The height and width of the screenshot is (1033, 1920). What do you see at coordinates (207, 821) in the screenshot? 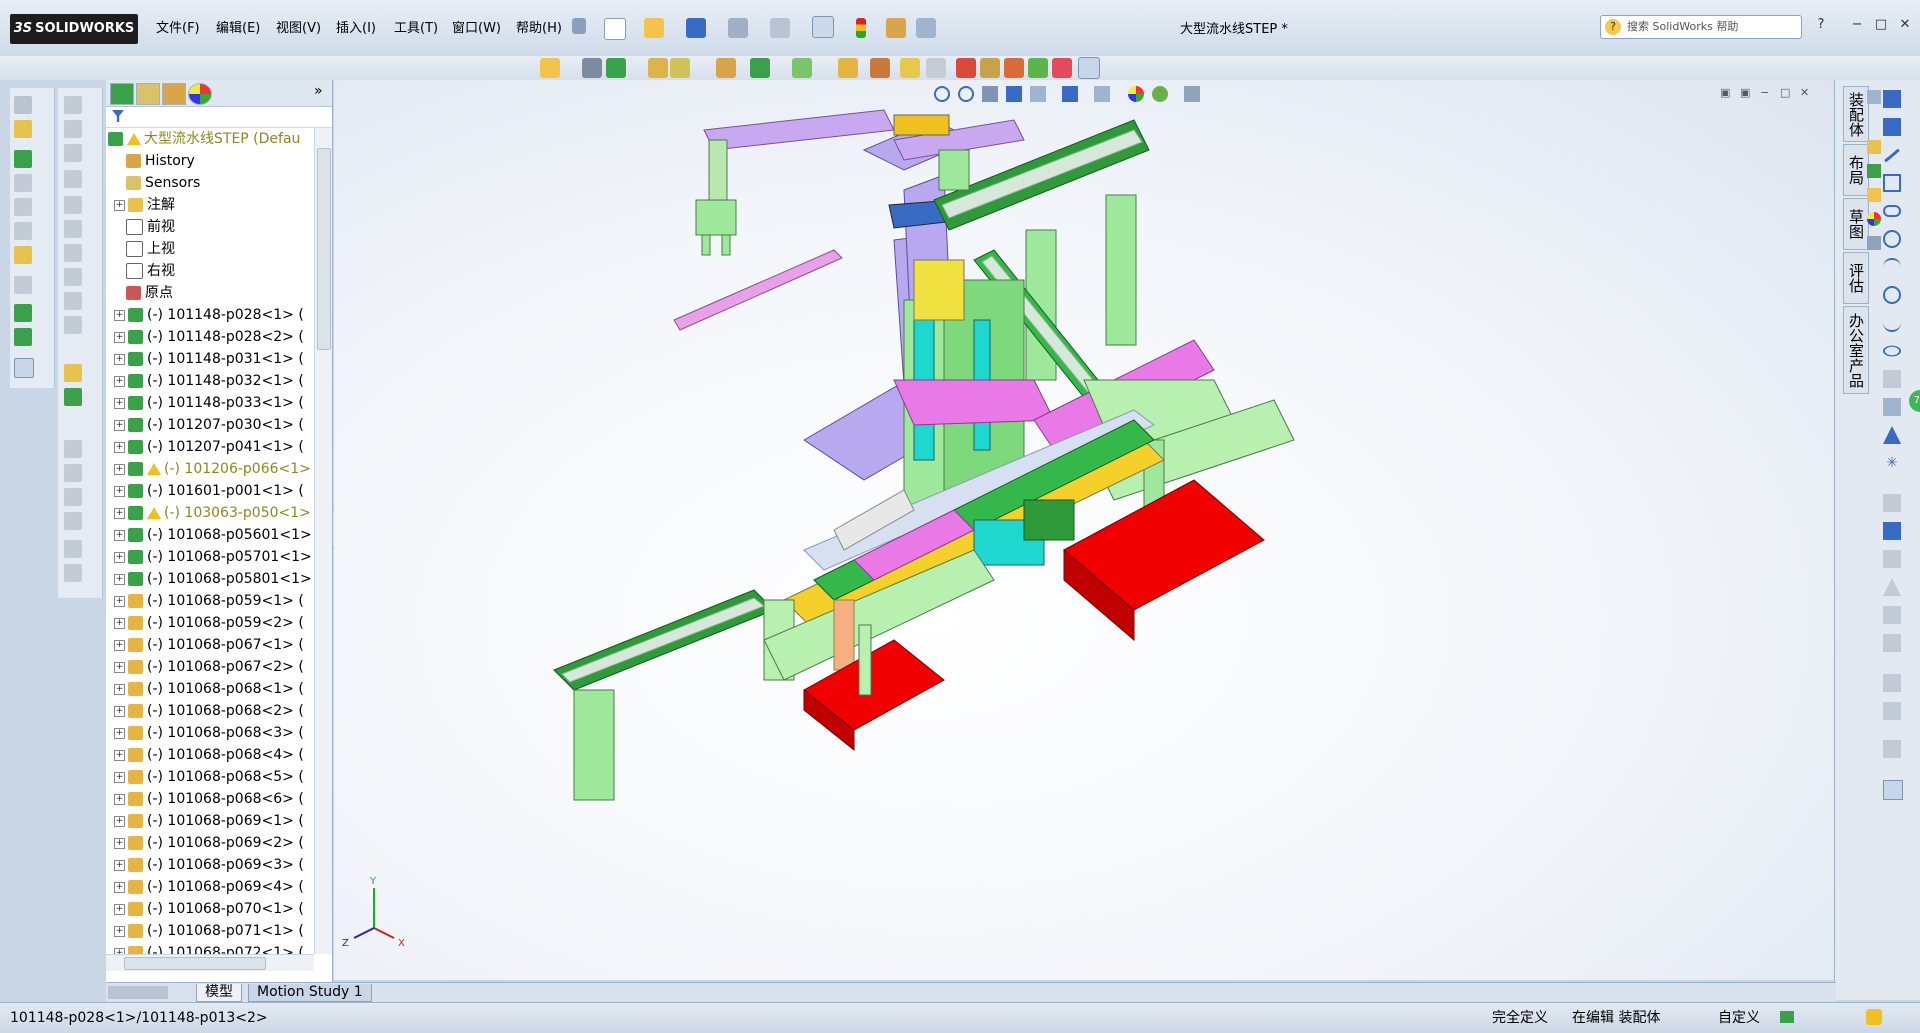
I see `tree-item: + (-) 101068-p069<1> (` at bounding box center [207, 821].